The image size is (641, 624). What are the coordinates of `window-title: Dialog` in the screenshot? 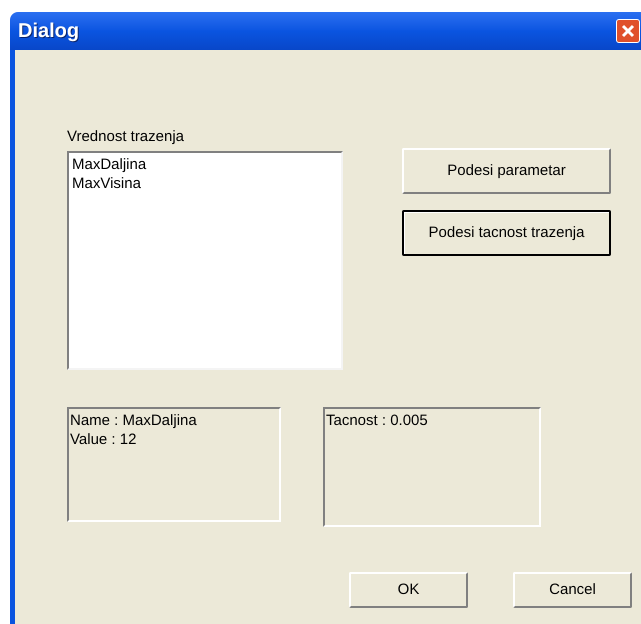 It's located at (49, 31).